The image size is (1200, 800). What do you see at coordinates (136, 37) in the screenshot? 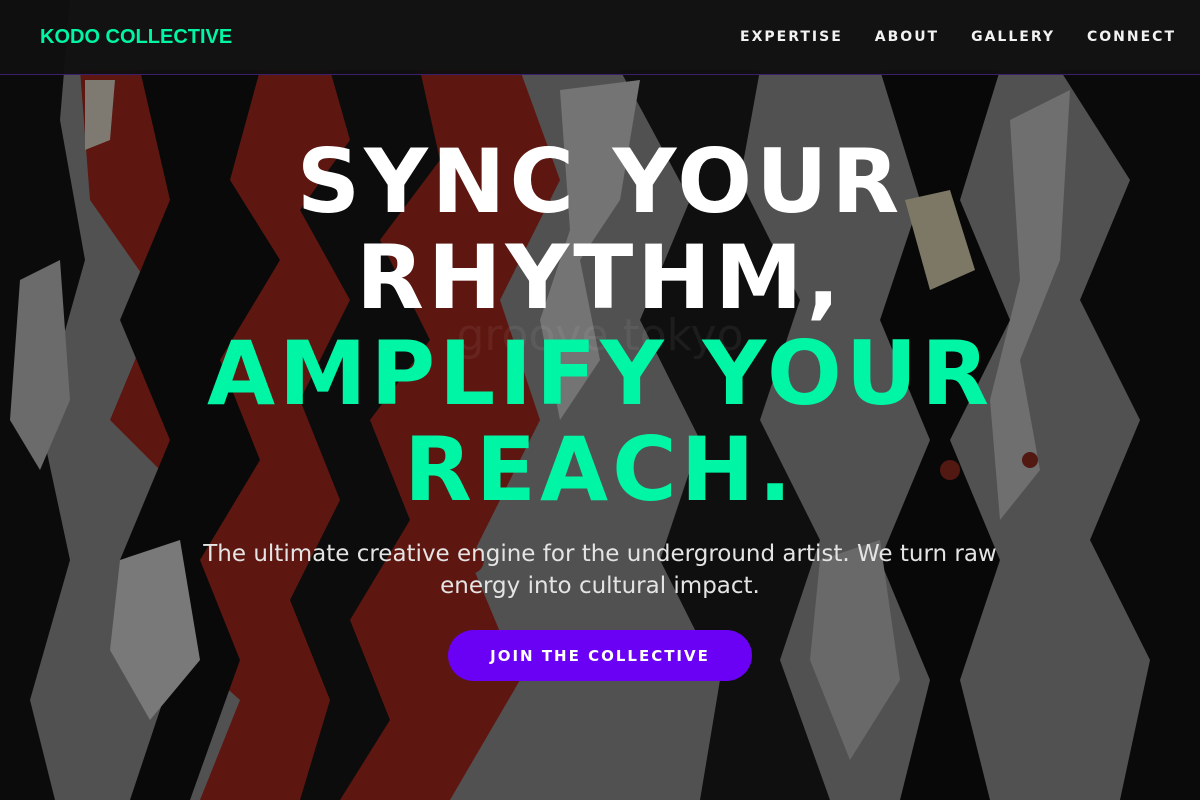
I see `brand-logo-link: KODO COLLECTIVE` at bounding box center [136, 37].